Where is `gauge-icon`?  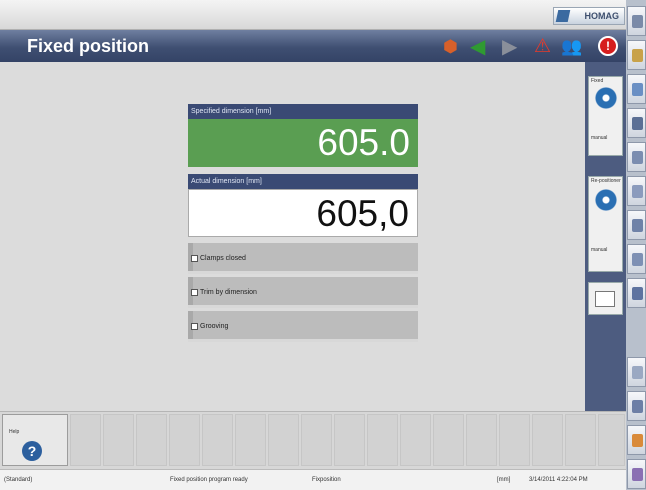 gauge-icon is located at coordinates (605, 299).